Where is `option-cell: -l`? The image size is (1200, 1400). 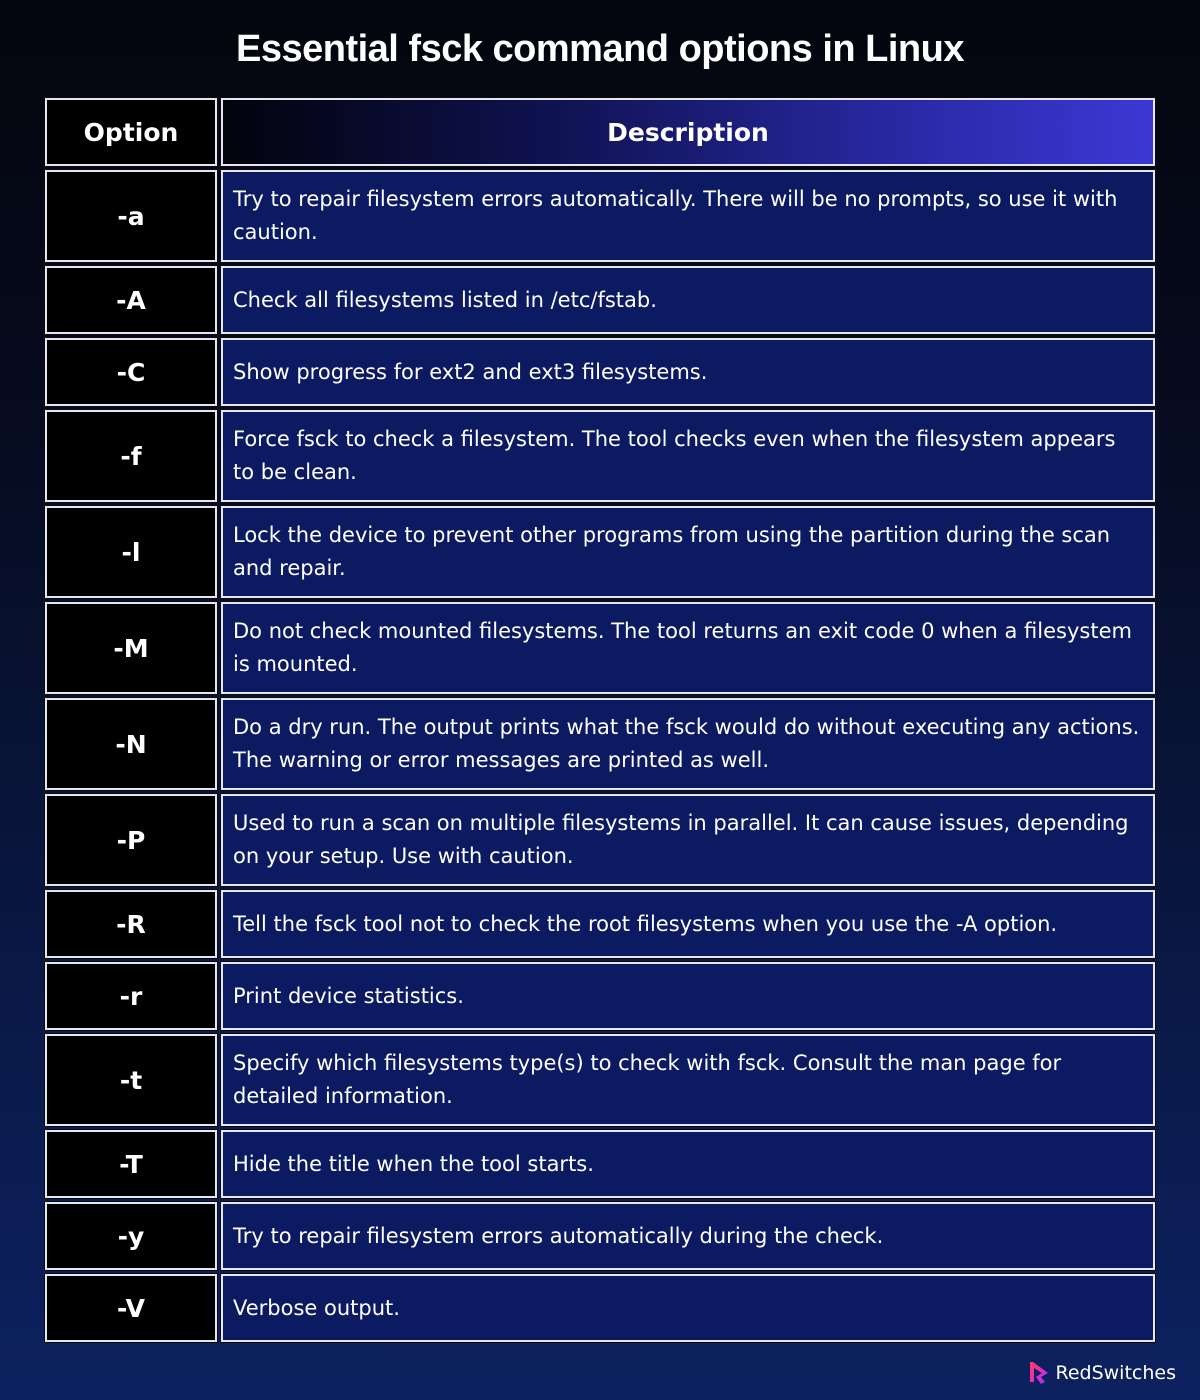 option-cell: -l is located at coordinates (131, 552).